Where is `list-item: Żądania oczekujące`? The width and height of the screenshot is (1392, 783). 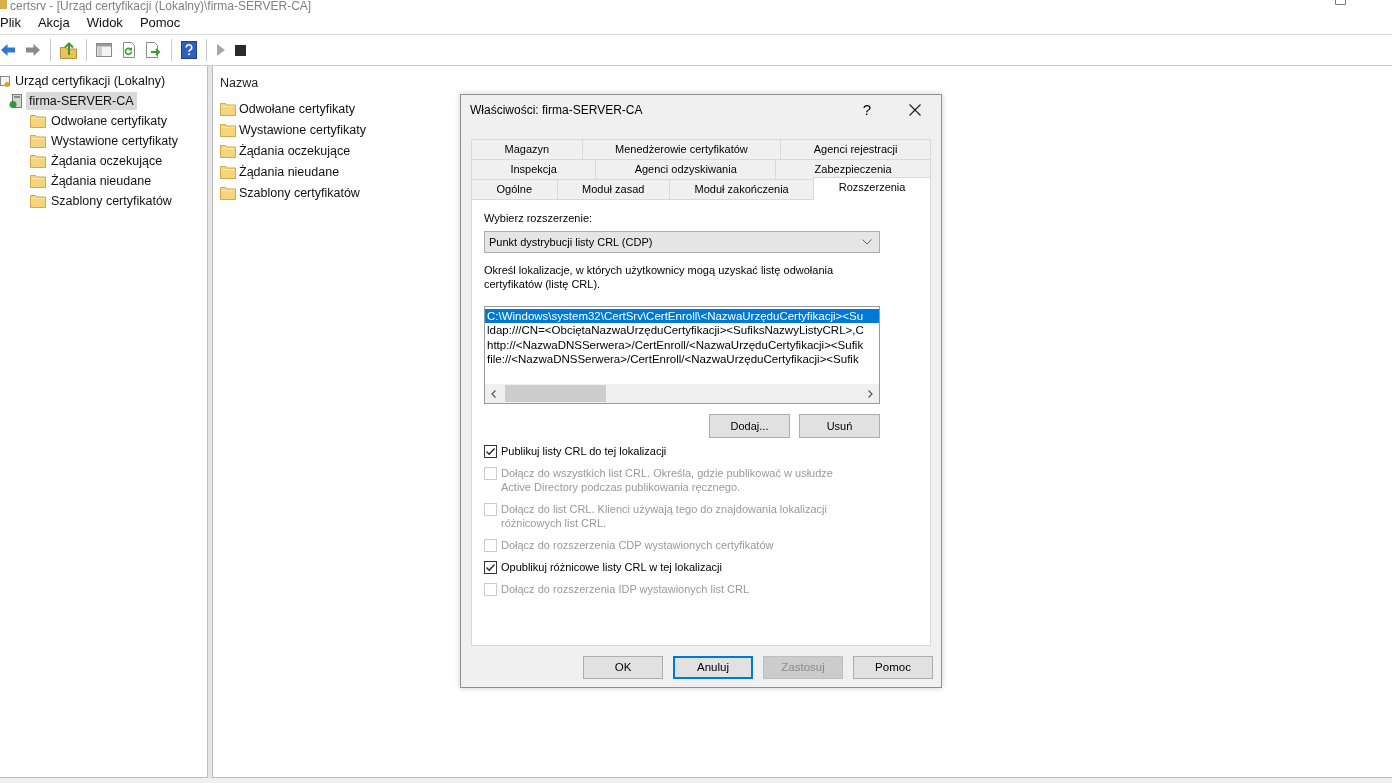 list-item: Żądania oczekujące is located at coordinates (295, 150).